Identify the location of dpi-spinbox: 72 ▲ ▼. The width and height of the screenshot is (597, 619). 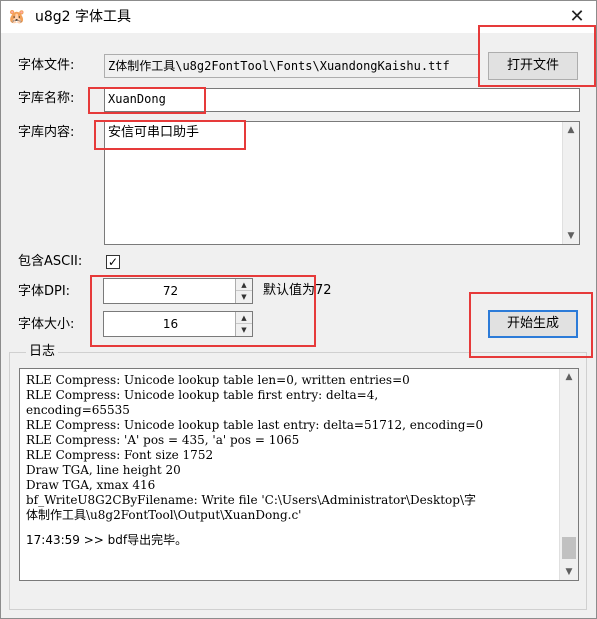
(178, 291).